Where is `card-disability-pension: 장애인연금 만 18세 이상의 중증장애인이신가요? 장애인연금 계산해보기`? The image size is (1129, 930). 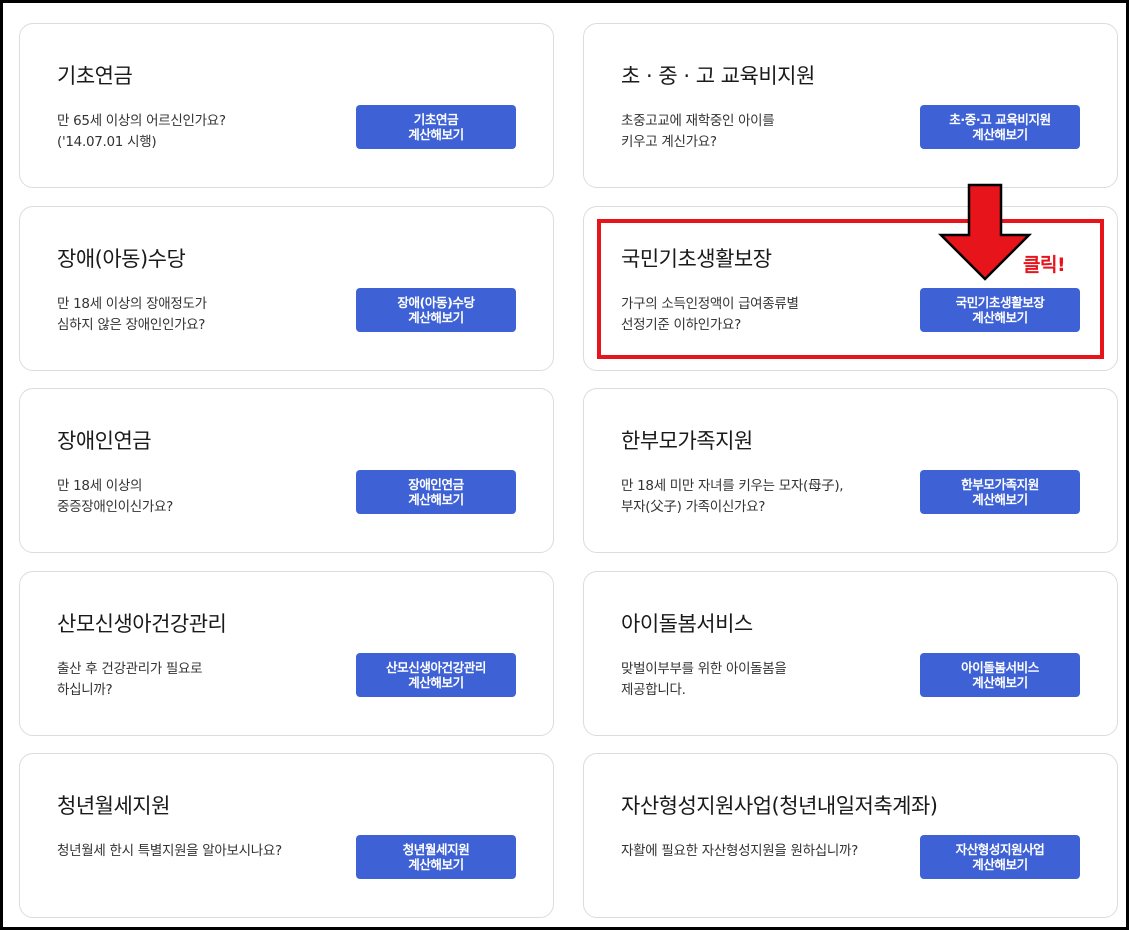
card-disability-pension: 장애인연금 만 18세 이상의 중증장애인이신가요? 장애인연금 계산해보기 is located at coordinates (286, 470).